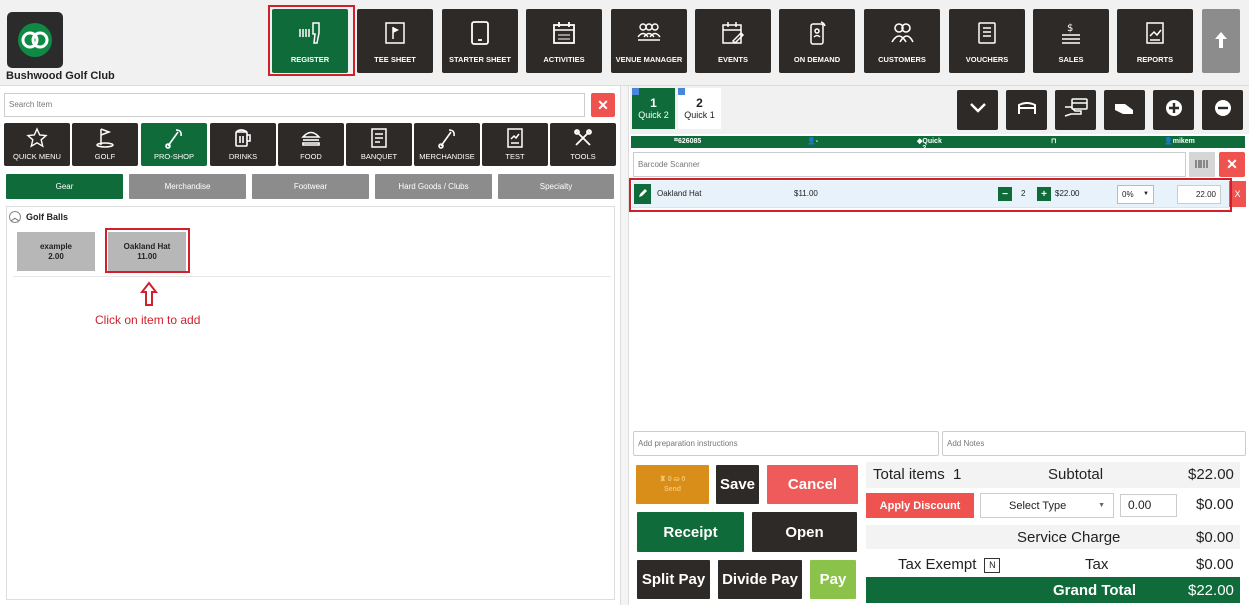 Image resolution: width=1249 pixels, height=605 pixels. What do you see at coordinates (64, 186) in the screenshot?
I see `subcategory-gear: Gear` at bounding box center [64, 186].